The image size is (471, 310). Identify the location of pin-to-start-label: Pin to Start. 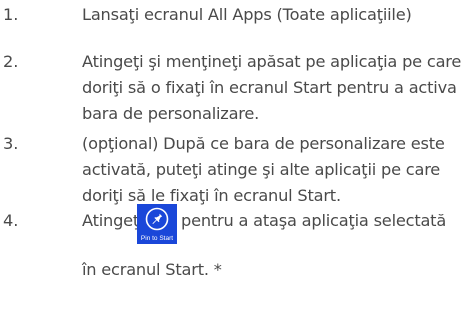
(157, 238).